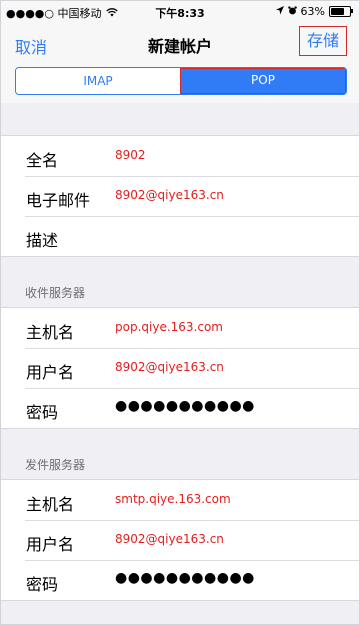  I want to click on incoming-server-title: 收件服务器, so click(55, 293).